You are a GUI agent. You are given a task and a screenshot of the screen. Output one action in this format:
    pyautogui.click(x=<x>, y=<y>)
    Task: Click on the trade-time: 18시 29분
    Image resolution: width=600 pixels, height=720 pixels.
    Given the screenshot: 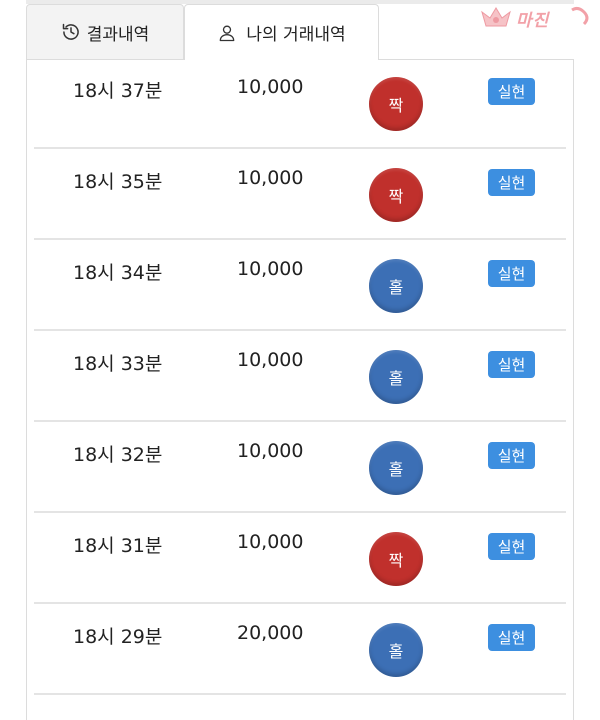 What is the action you would take?
    pyautogui.click(x=118, y=637)
    